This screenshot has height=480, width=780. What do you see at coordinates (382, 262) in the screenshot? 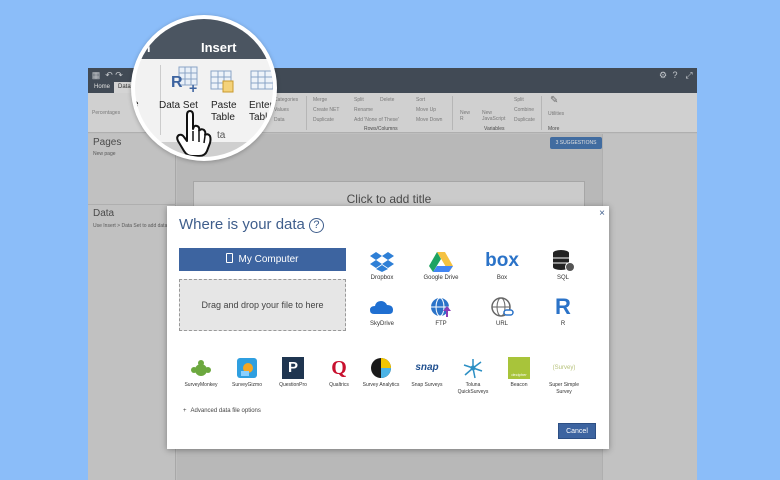
I see `dropbox-icon` at bounding box center [382, 262].